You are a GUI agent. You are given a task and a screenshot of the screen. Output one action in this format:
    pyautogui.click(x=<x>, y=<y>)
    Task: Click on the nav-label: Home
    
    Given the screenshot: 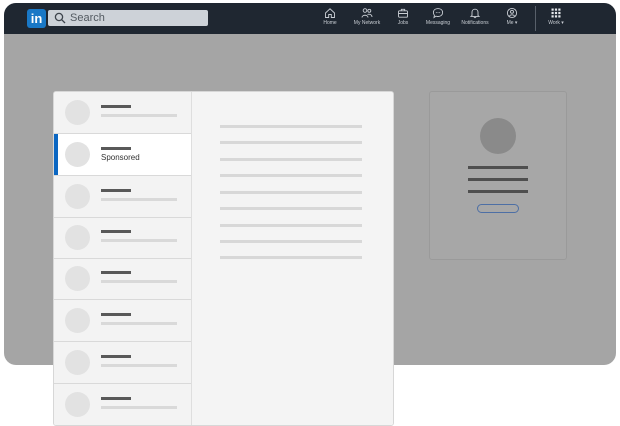 What is the action you would take?
    pyautogui.click(x=330, y=23)
    